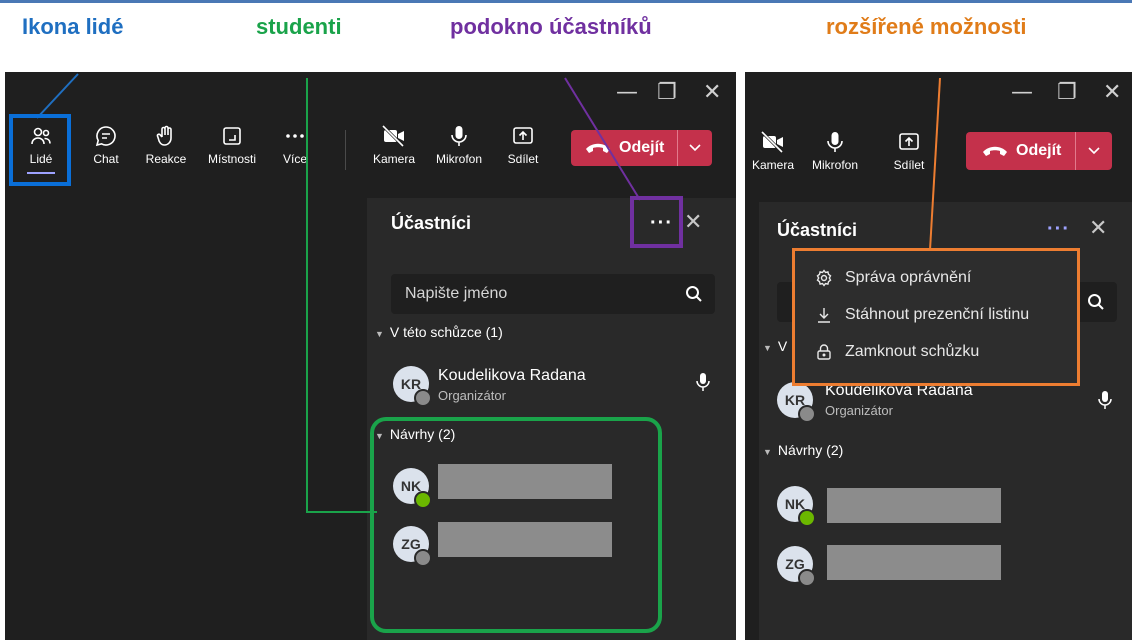  What do you see at coordinates (602, 139) in the screenshot?
I see `pane-callout-line` at bounding box center [602, 139].